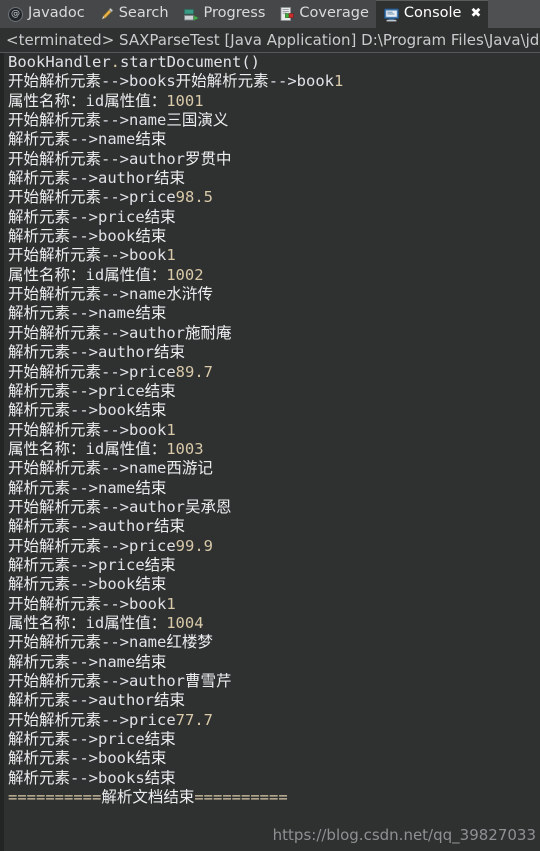  I want to click on progress-bar-icon, so click(191, 14).